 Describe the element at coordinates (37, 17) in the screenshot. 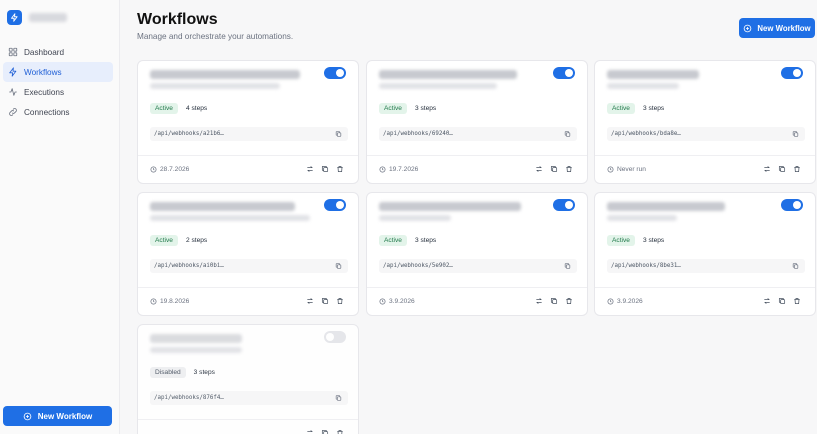

I see `brand` at that location.